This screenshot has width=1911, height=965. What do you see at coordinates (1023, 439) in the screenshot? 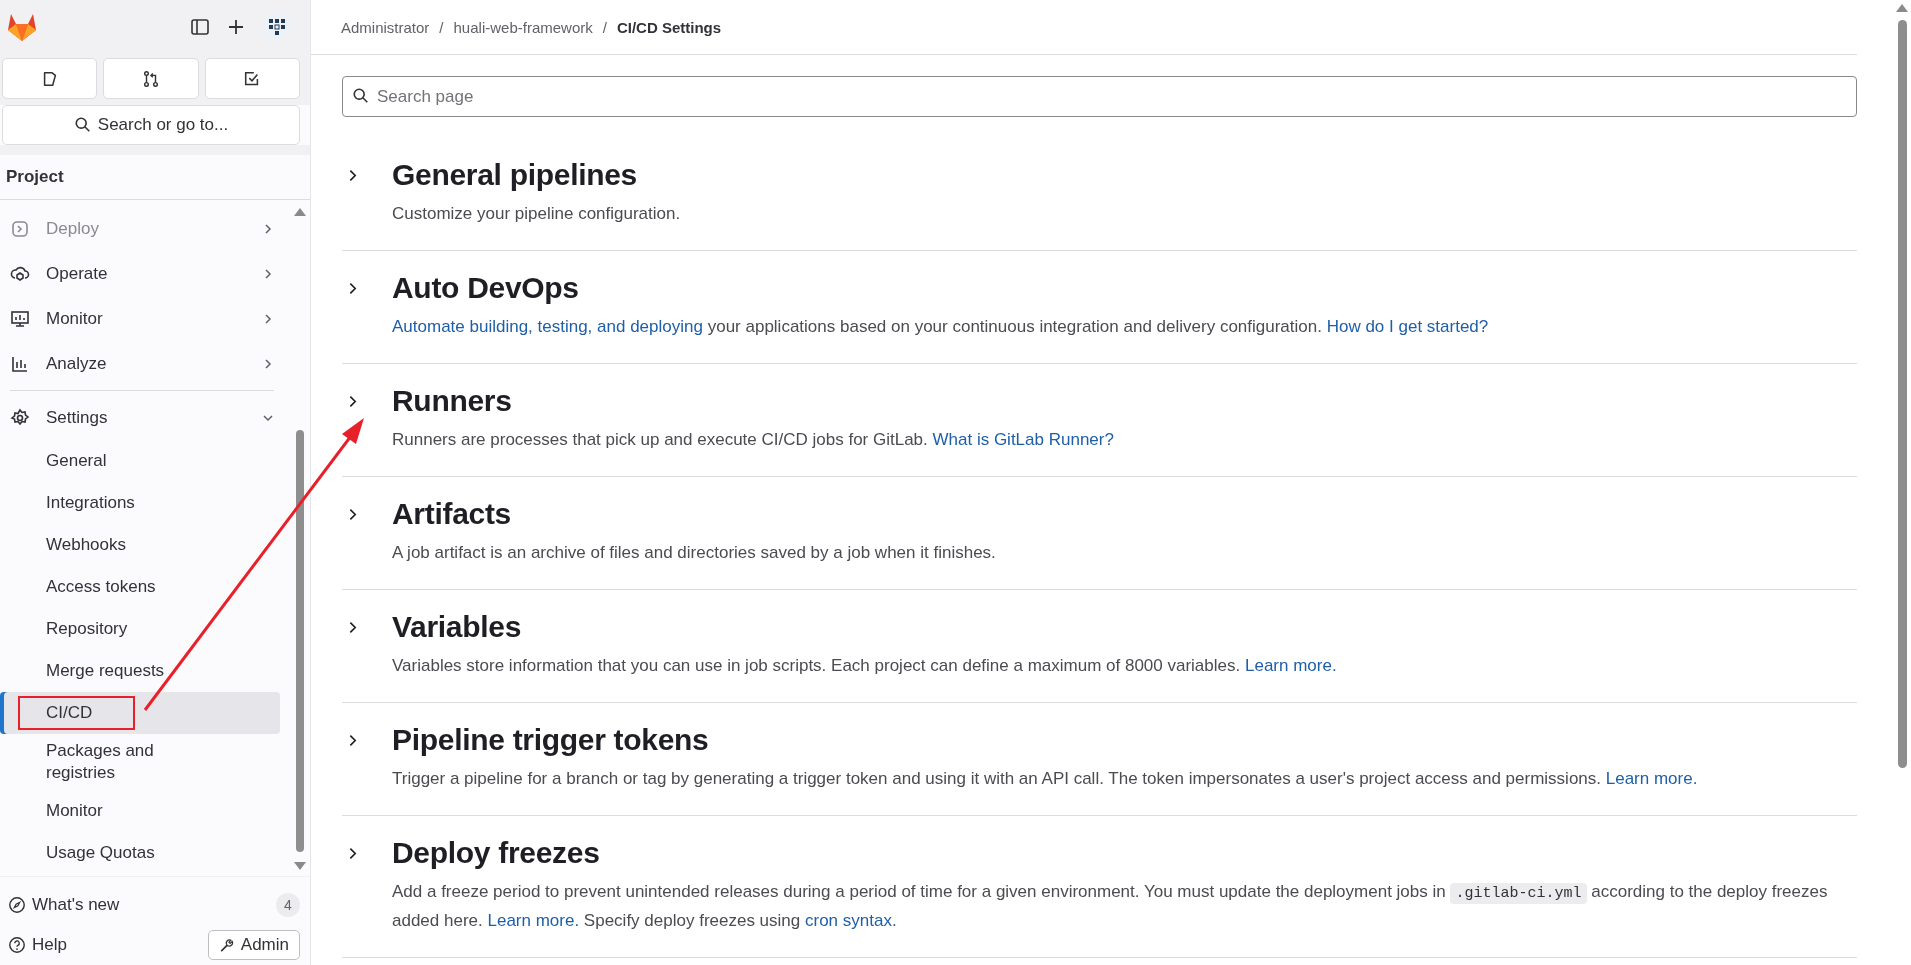
I see `link: What is GitLab Runner?` at bounding box center [1023, 439].